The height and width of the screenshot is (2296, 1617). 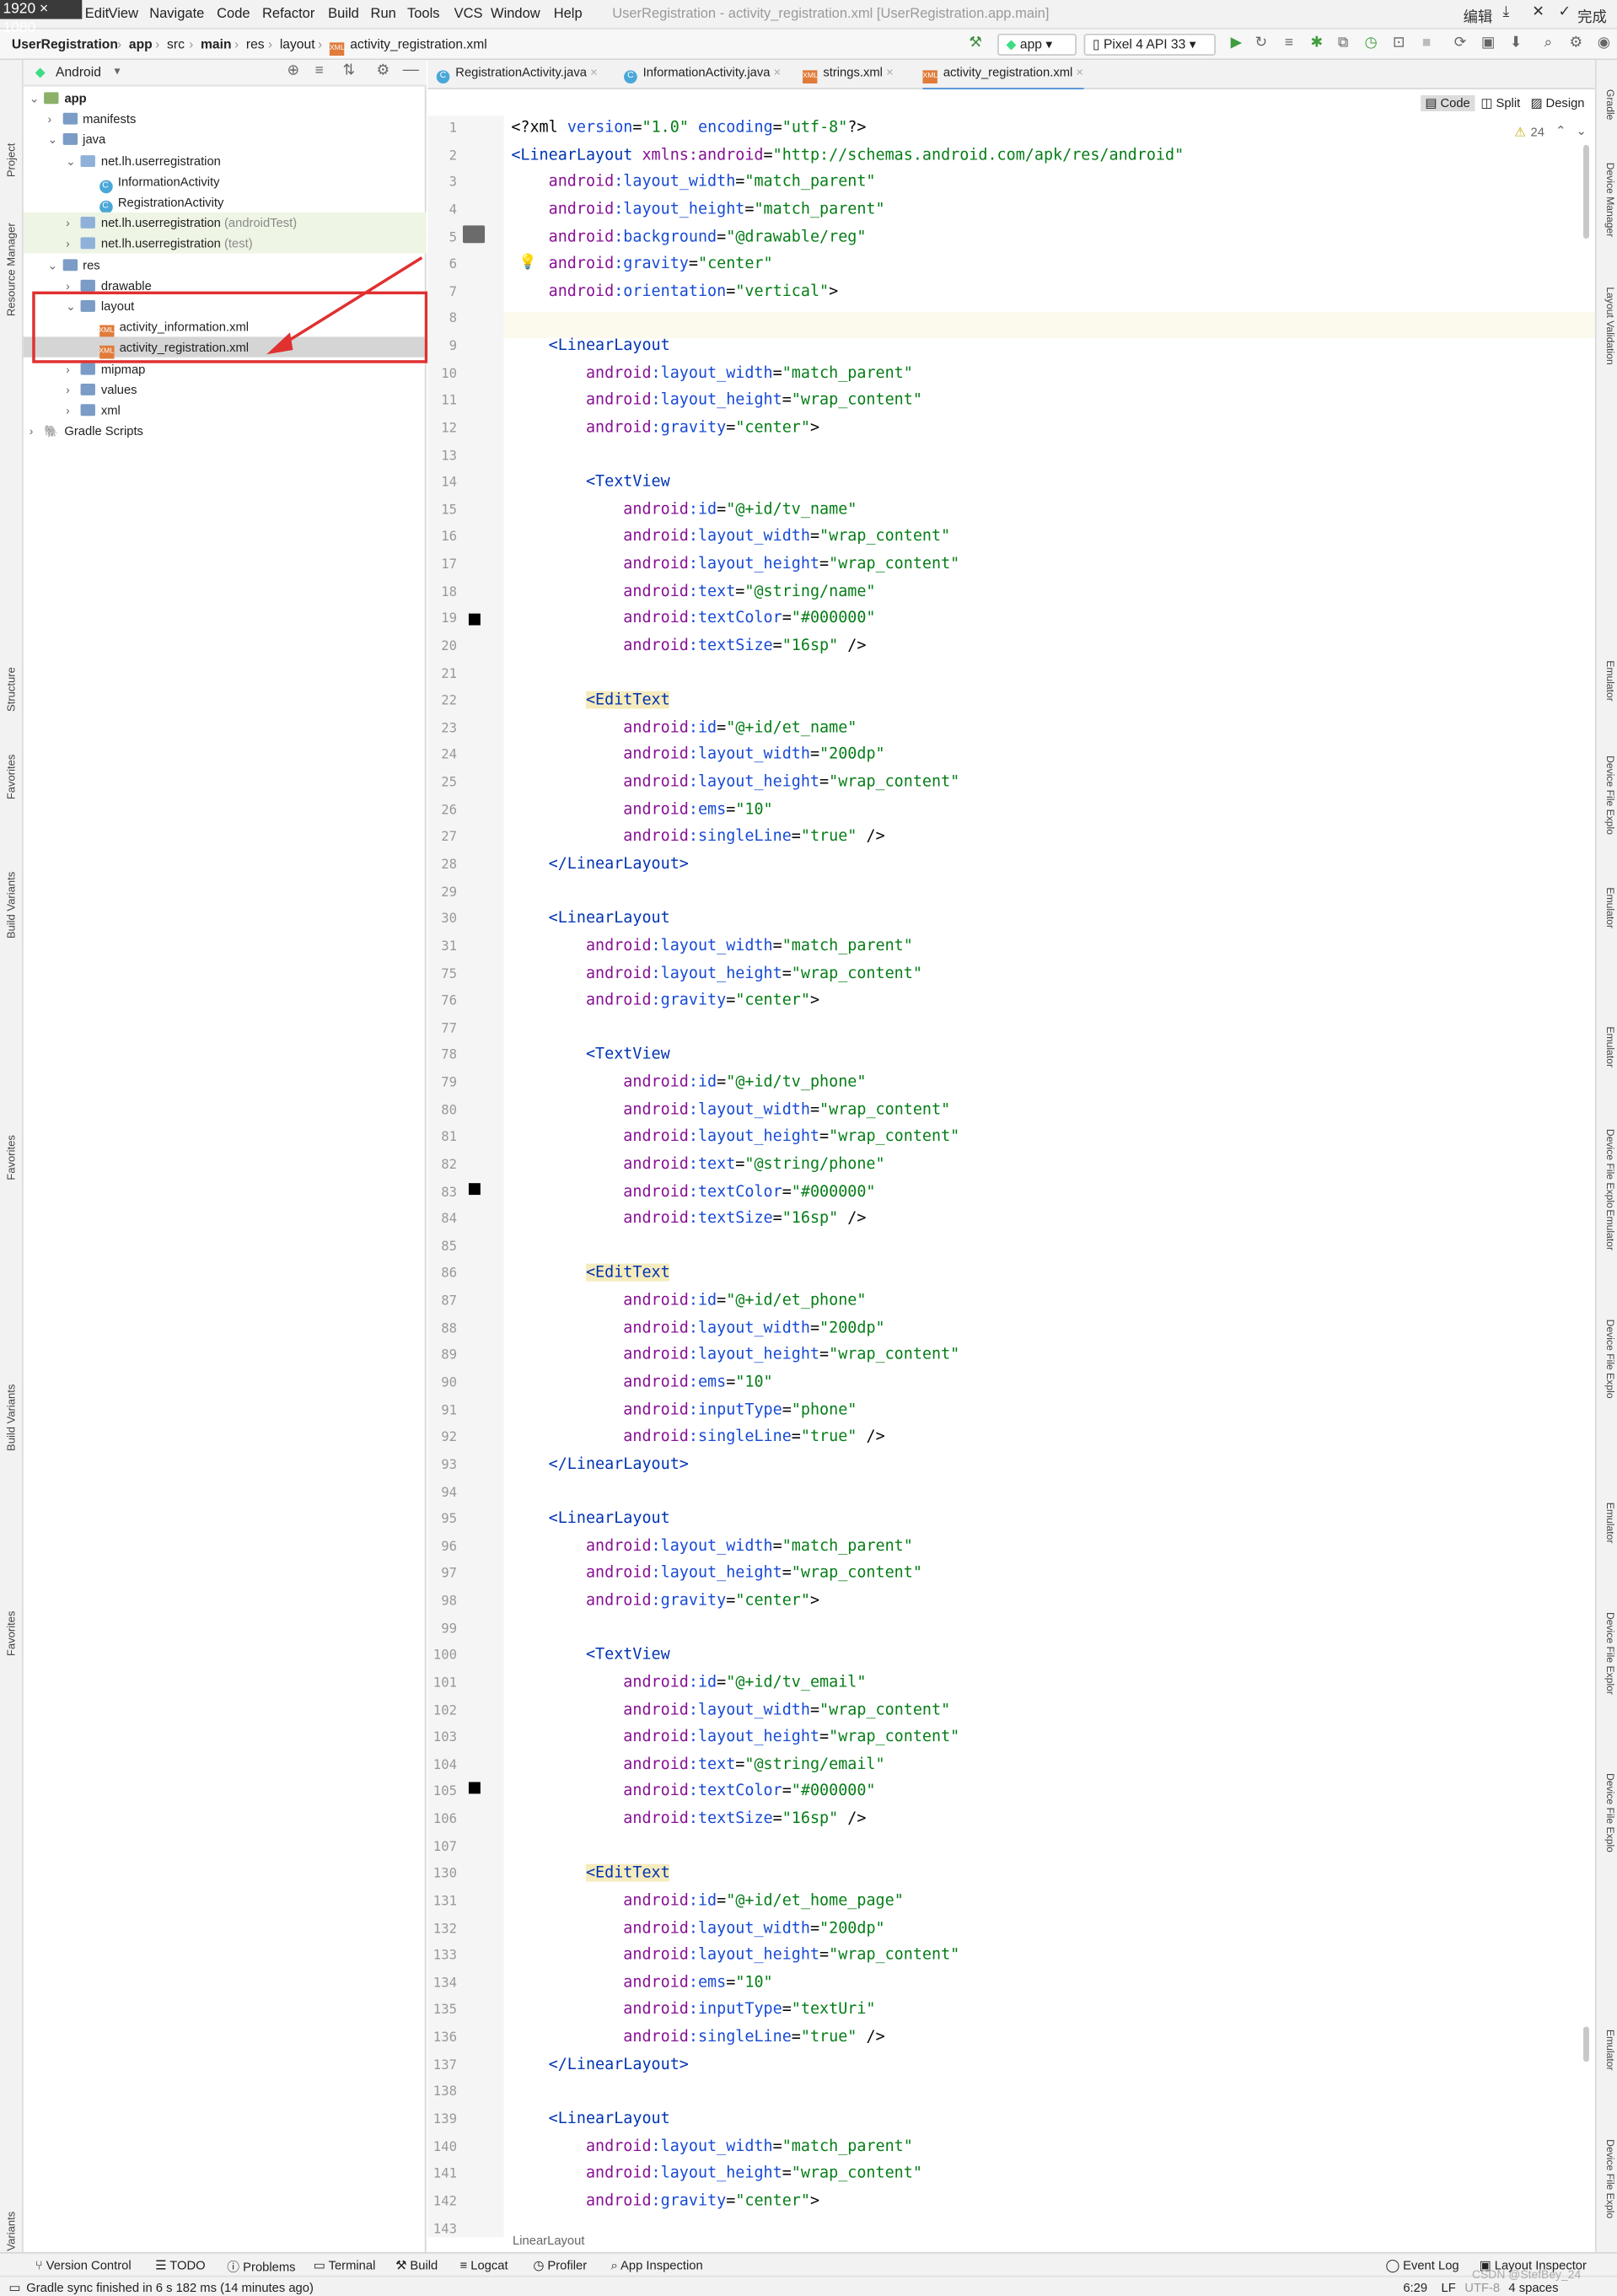 What do you see at coordinates (675, 291) in the screenshot?
I see `code-line: android:orientation="vertical">` at bounding box center [675, 291].